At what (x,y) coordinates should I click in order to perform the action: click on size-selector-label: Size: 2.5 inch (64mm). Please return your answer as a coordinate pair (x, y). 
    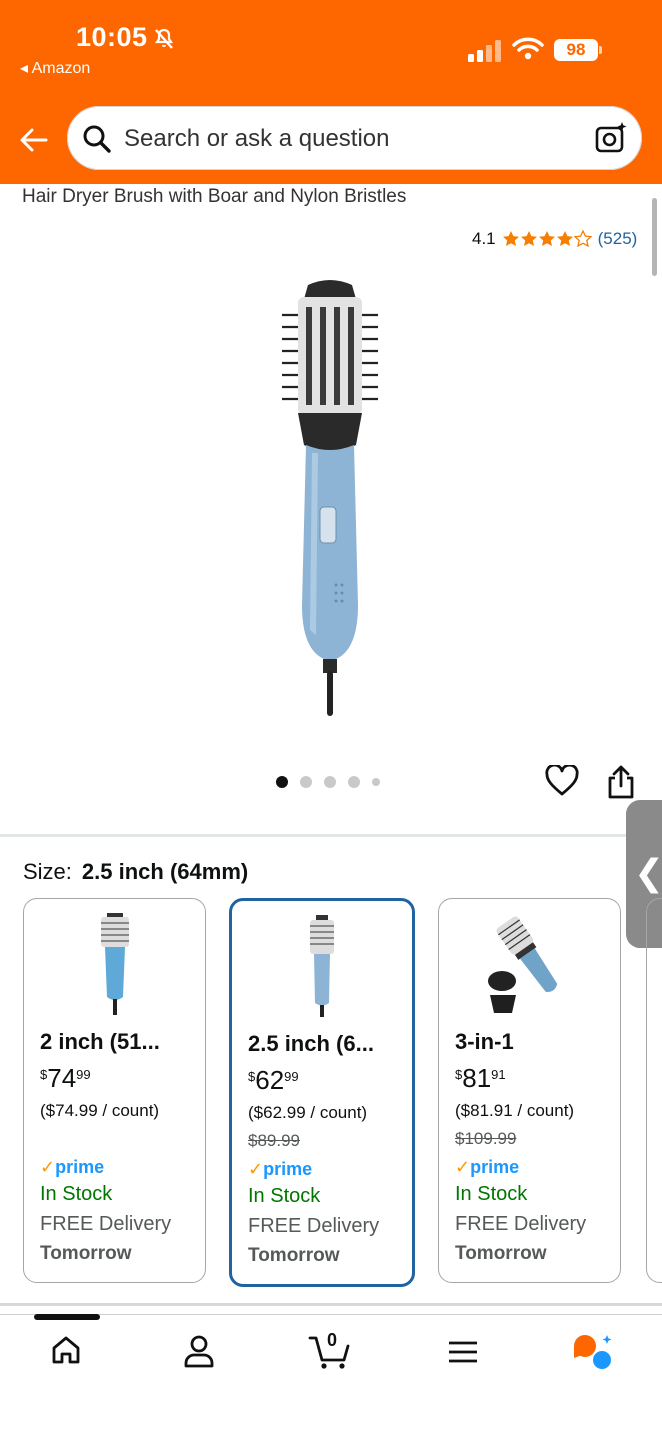
    Looking at the image, I should click on (135, 872).